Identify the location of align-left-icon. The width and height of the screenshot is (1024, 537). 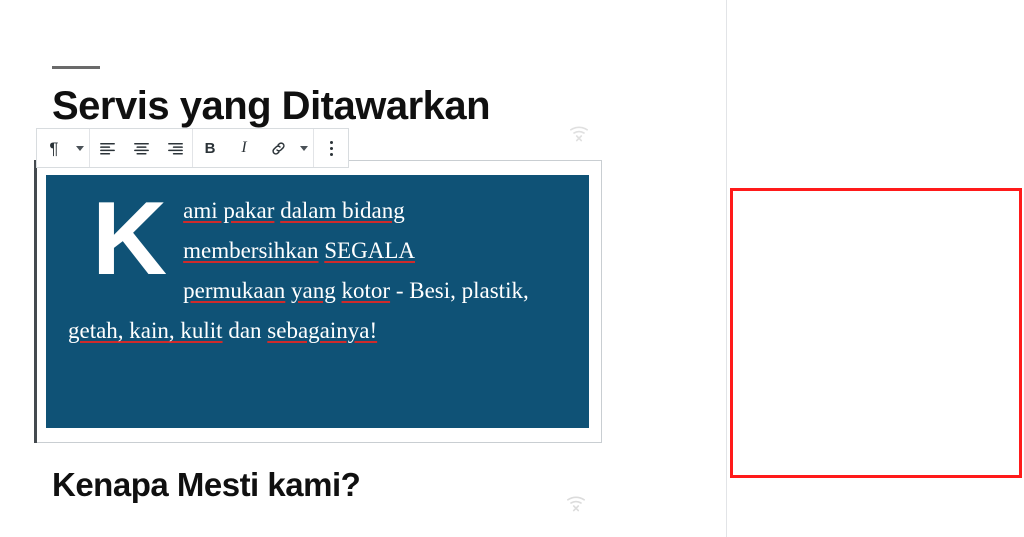
(107, 148).